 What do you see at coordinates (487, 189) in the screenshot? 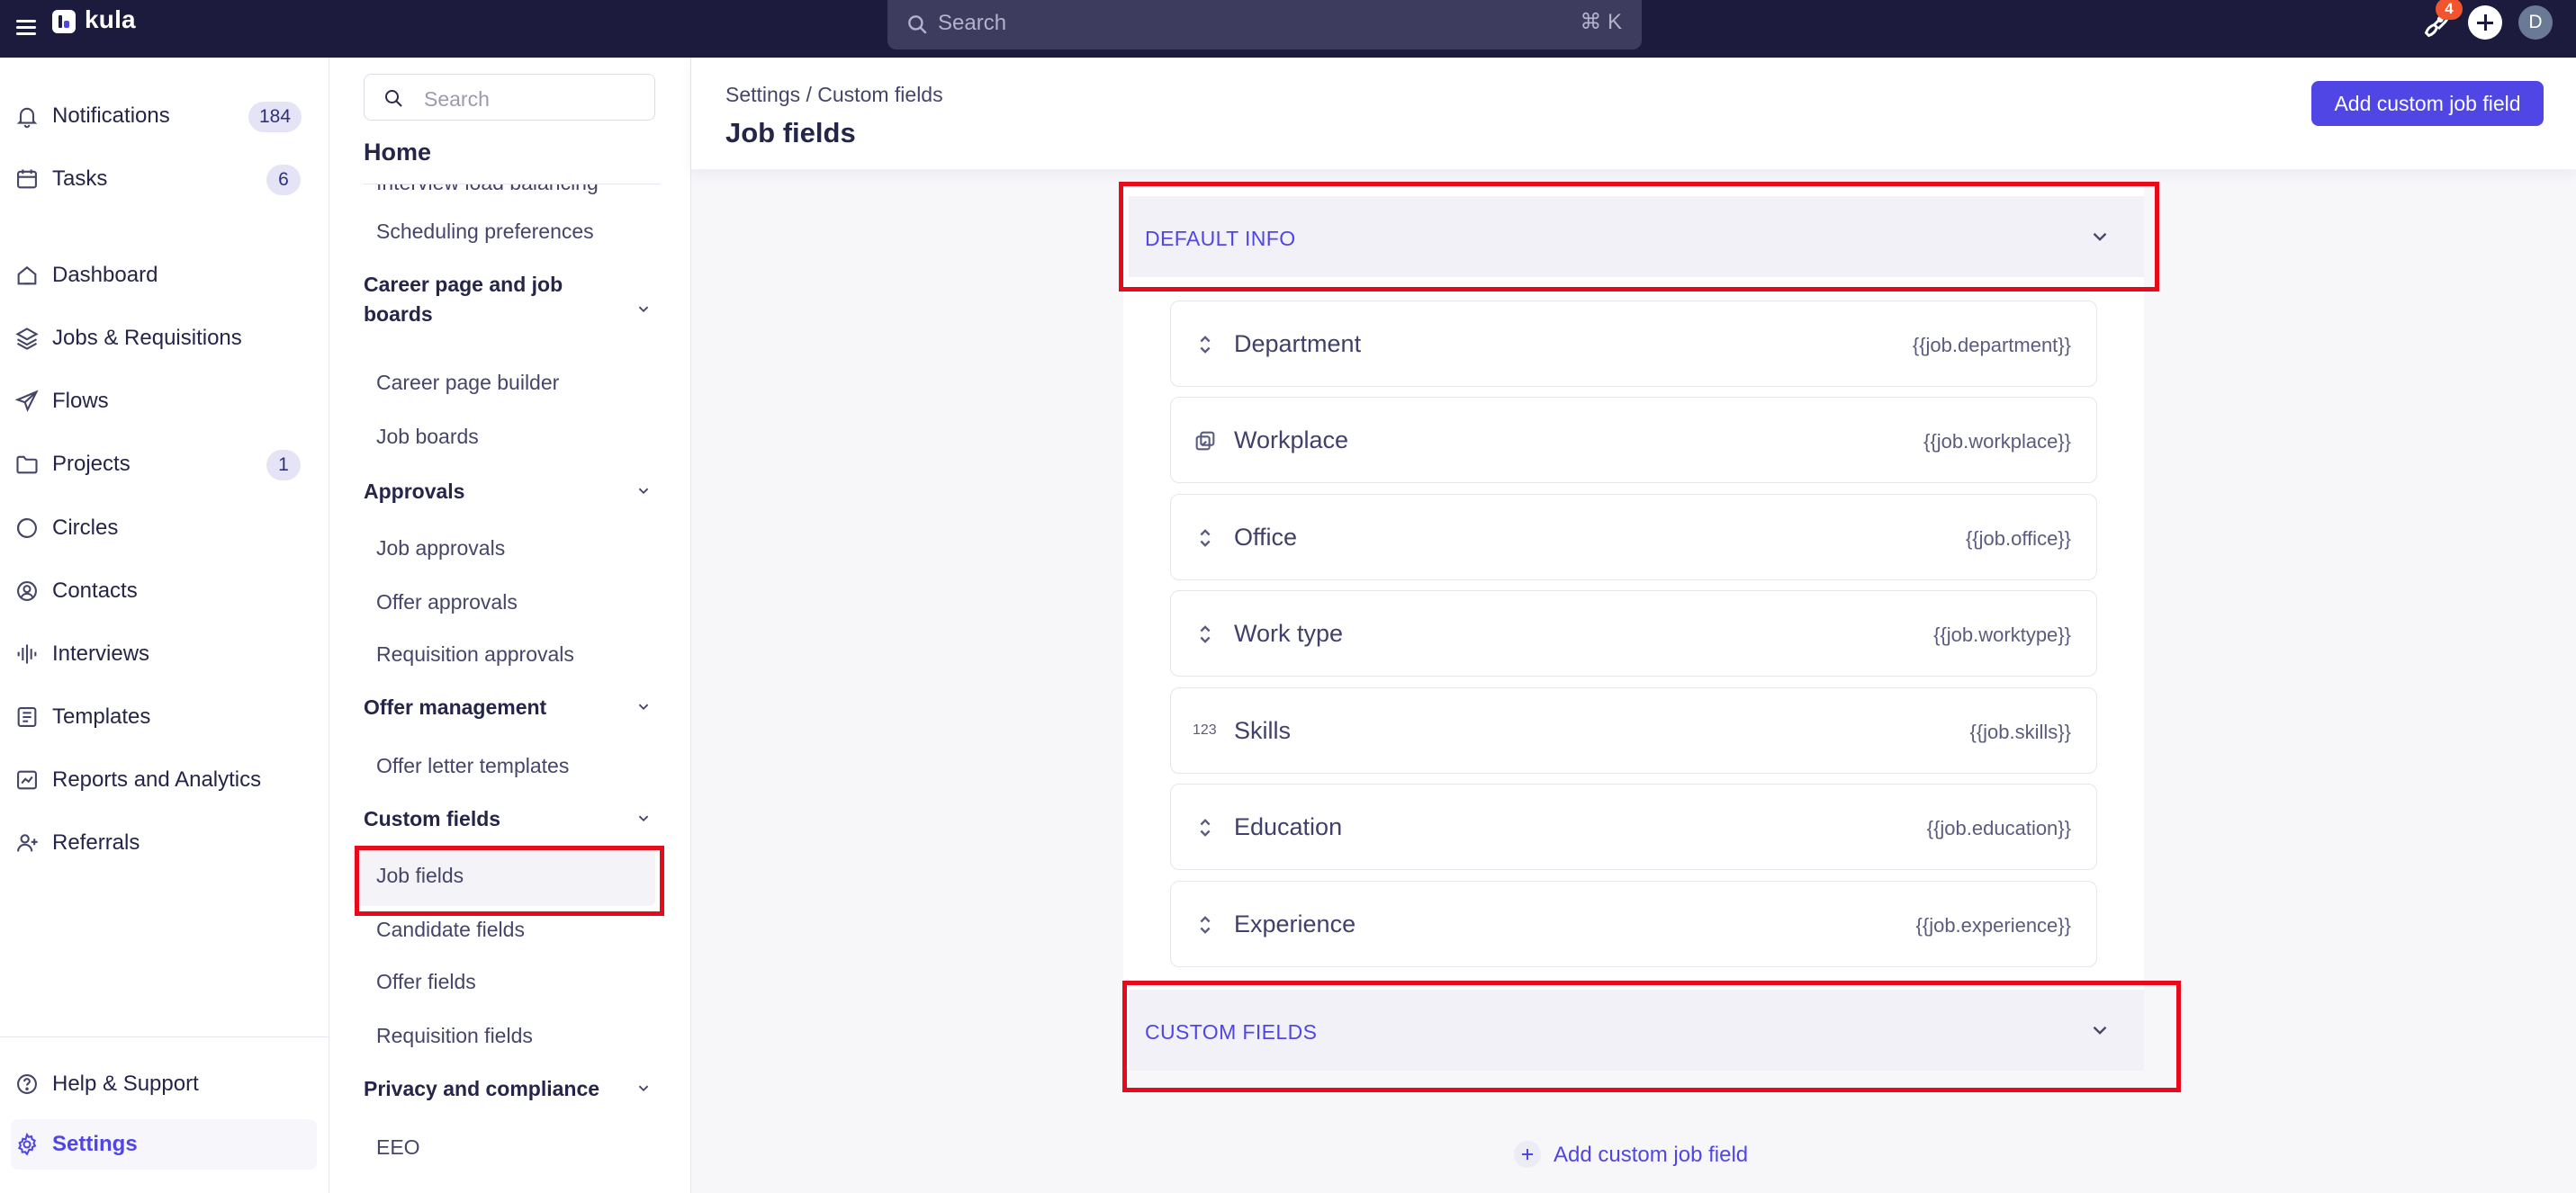
I see `subnav-item-interview-load-balancing: Interview load balancing` at bounding box center [487, 189].